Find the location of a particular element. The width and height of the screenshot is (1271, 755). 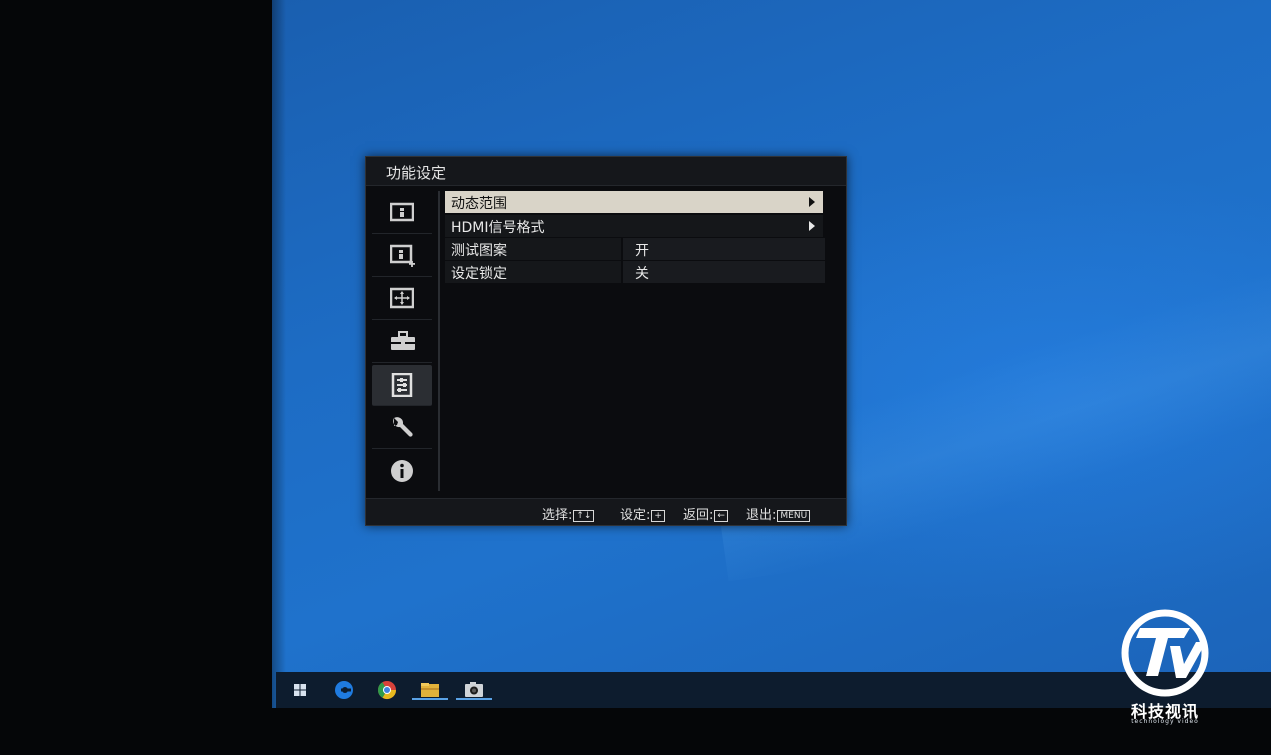

left-key-icon: ← is located at coordinates (721, 516).